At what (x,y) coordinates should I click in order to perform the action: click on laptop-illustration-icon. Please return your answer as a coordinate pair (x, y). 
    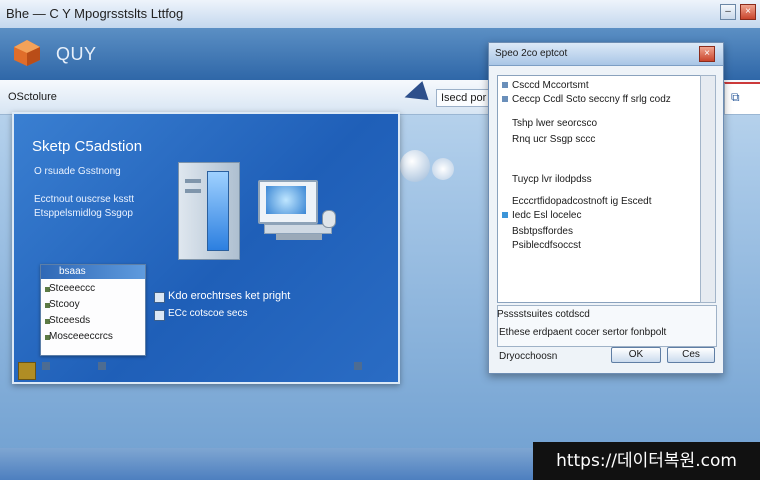
    Looking at the image, I should click on (288, 202).